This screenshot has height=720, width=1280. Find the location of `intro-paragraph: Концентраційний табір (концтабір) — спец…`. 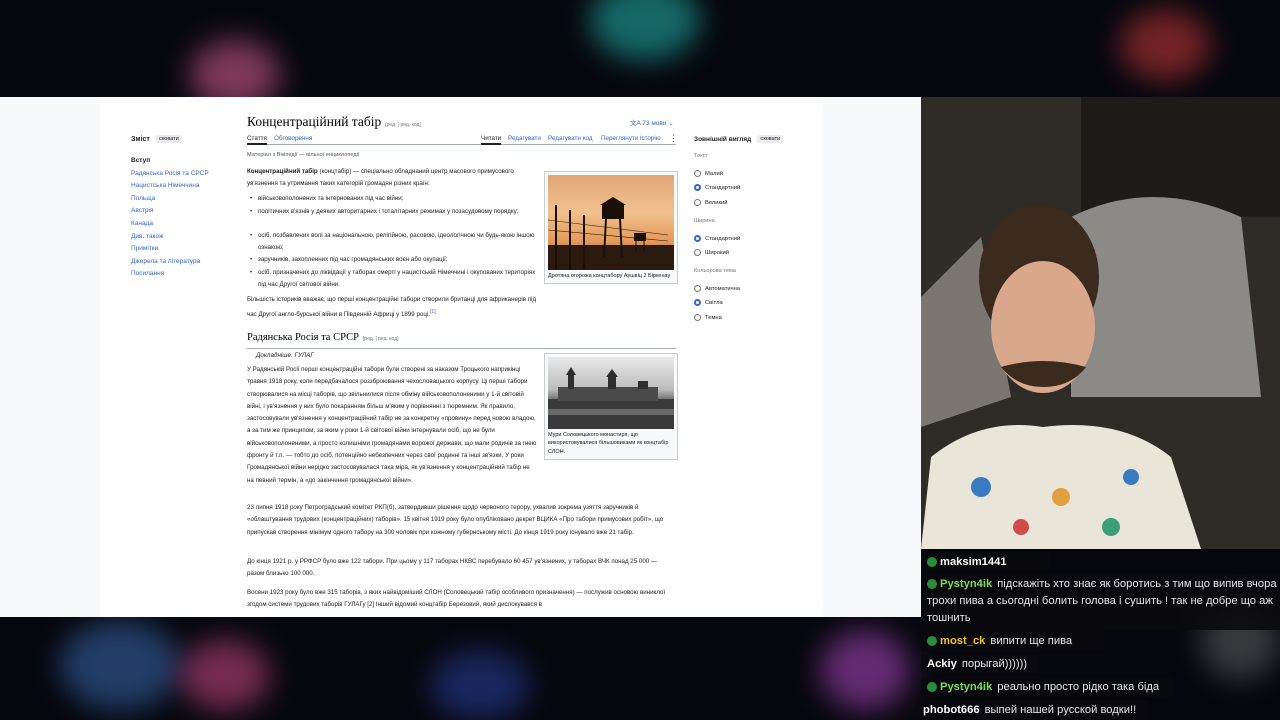

intro-paragraph: Концентраційний табір (концтабір) — спец… is located at coordinates (392, 178).